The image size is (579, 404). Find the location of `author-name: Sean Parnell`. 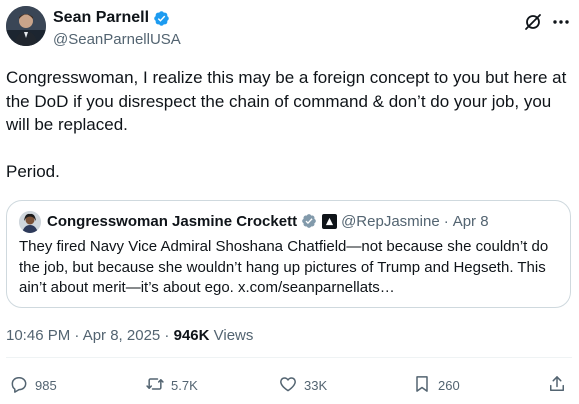

author-name: Sean Parnell is located at coordinates (101, 18).